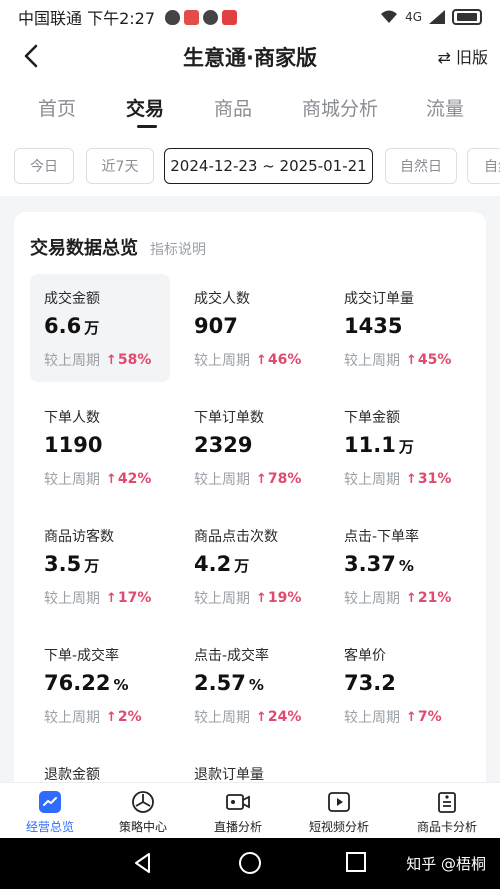  I want to click on metric-card: 下单金额 11.1 万 较上周期 ↑ 31%, so click(400, 447).